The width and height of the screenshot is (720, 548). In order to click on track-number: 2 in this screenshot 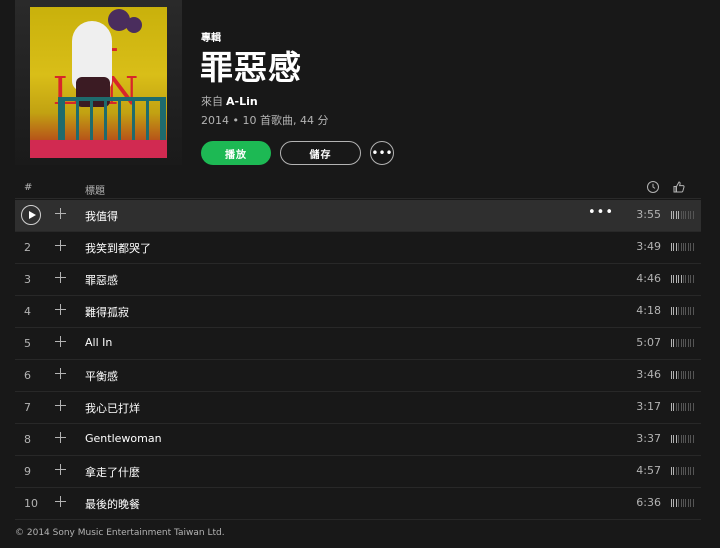, I will do `click(27, 247)`.